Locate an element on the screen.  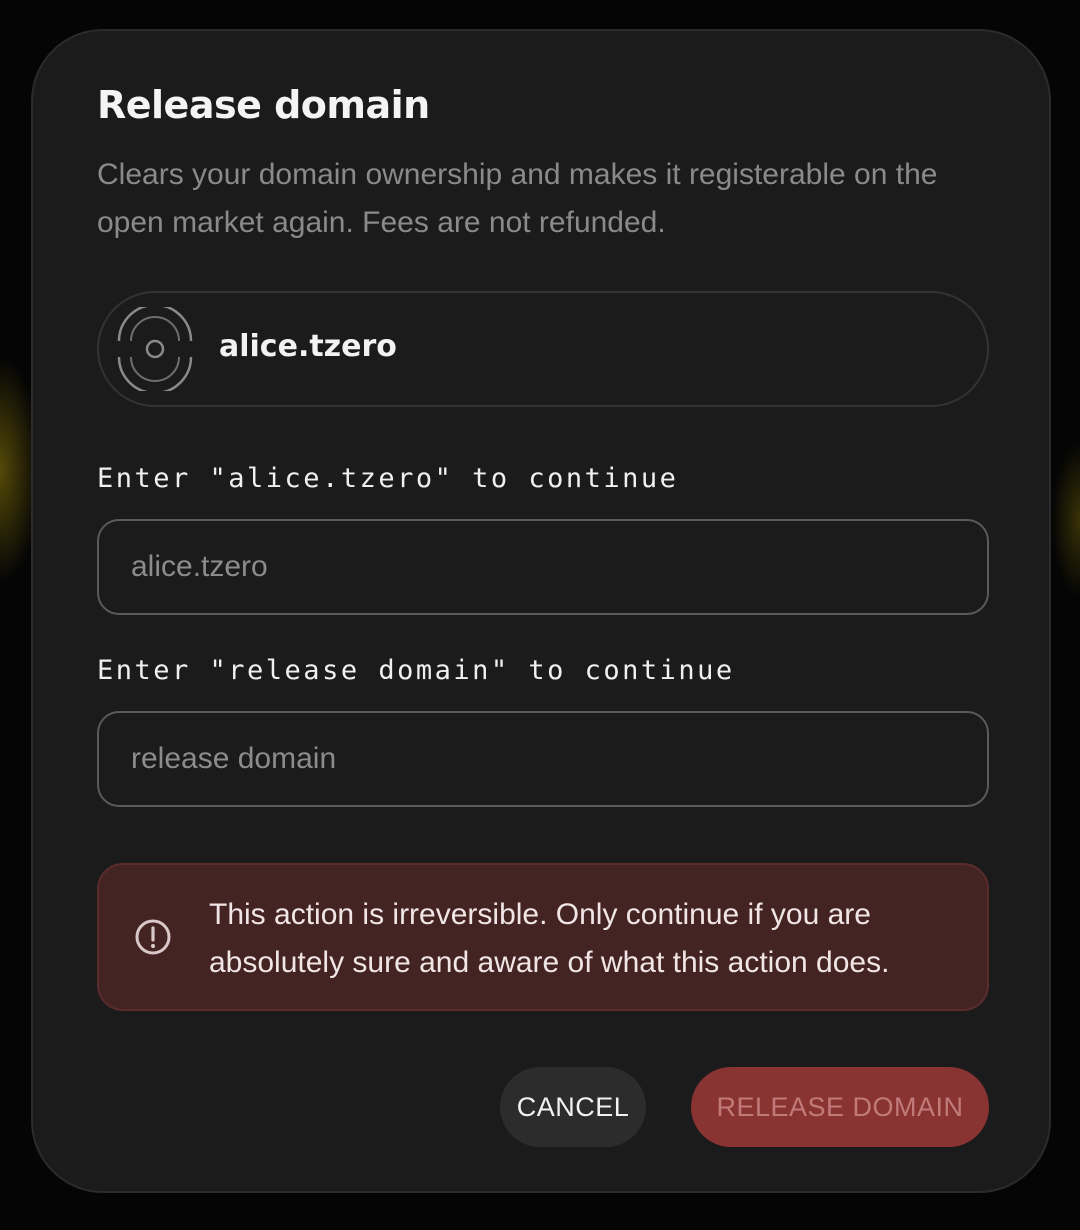
domain-name: alice.tzero is located at coordinates (308, 346).